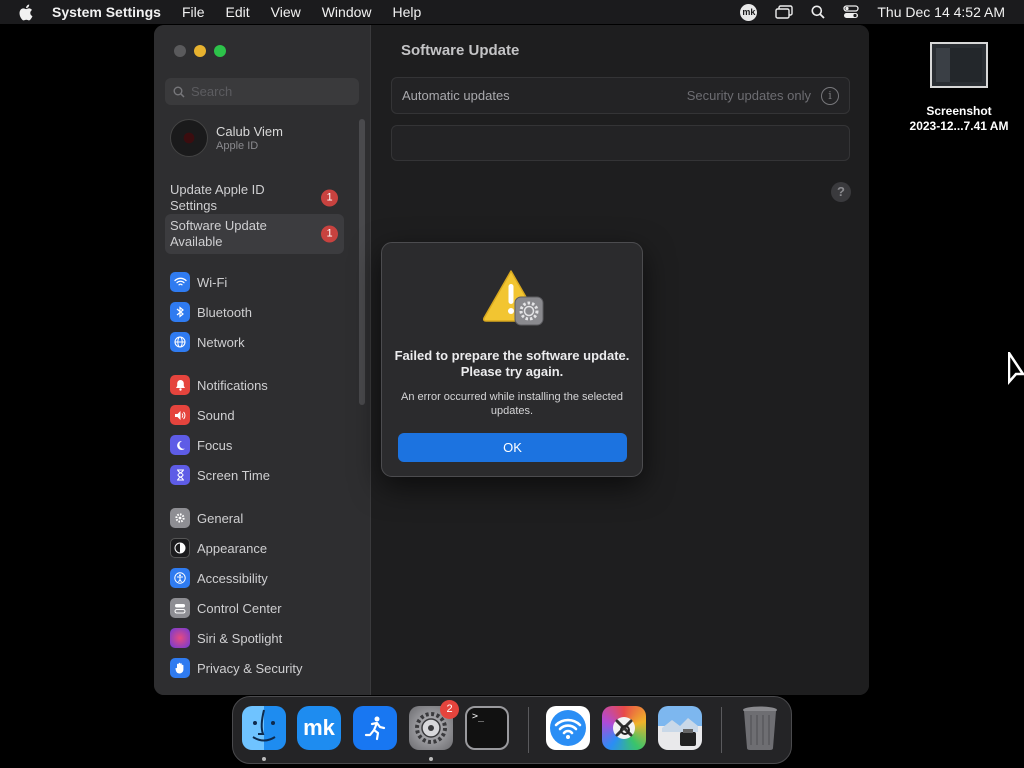  I want to click on menu-edit: Edit, so click(238, 12).